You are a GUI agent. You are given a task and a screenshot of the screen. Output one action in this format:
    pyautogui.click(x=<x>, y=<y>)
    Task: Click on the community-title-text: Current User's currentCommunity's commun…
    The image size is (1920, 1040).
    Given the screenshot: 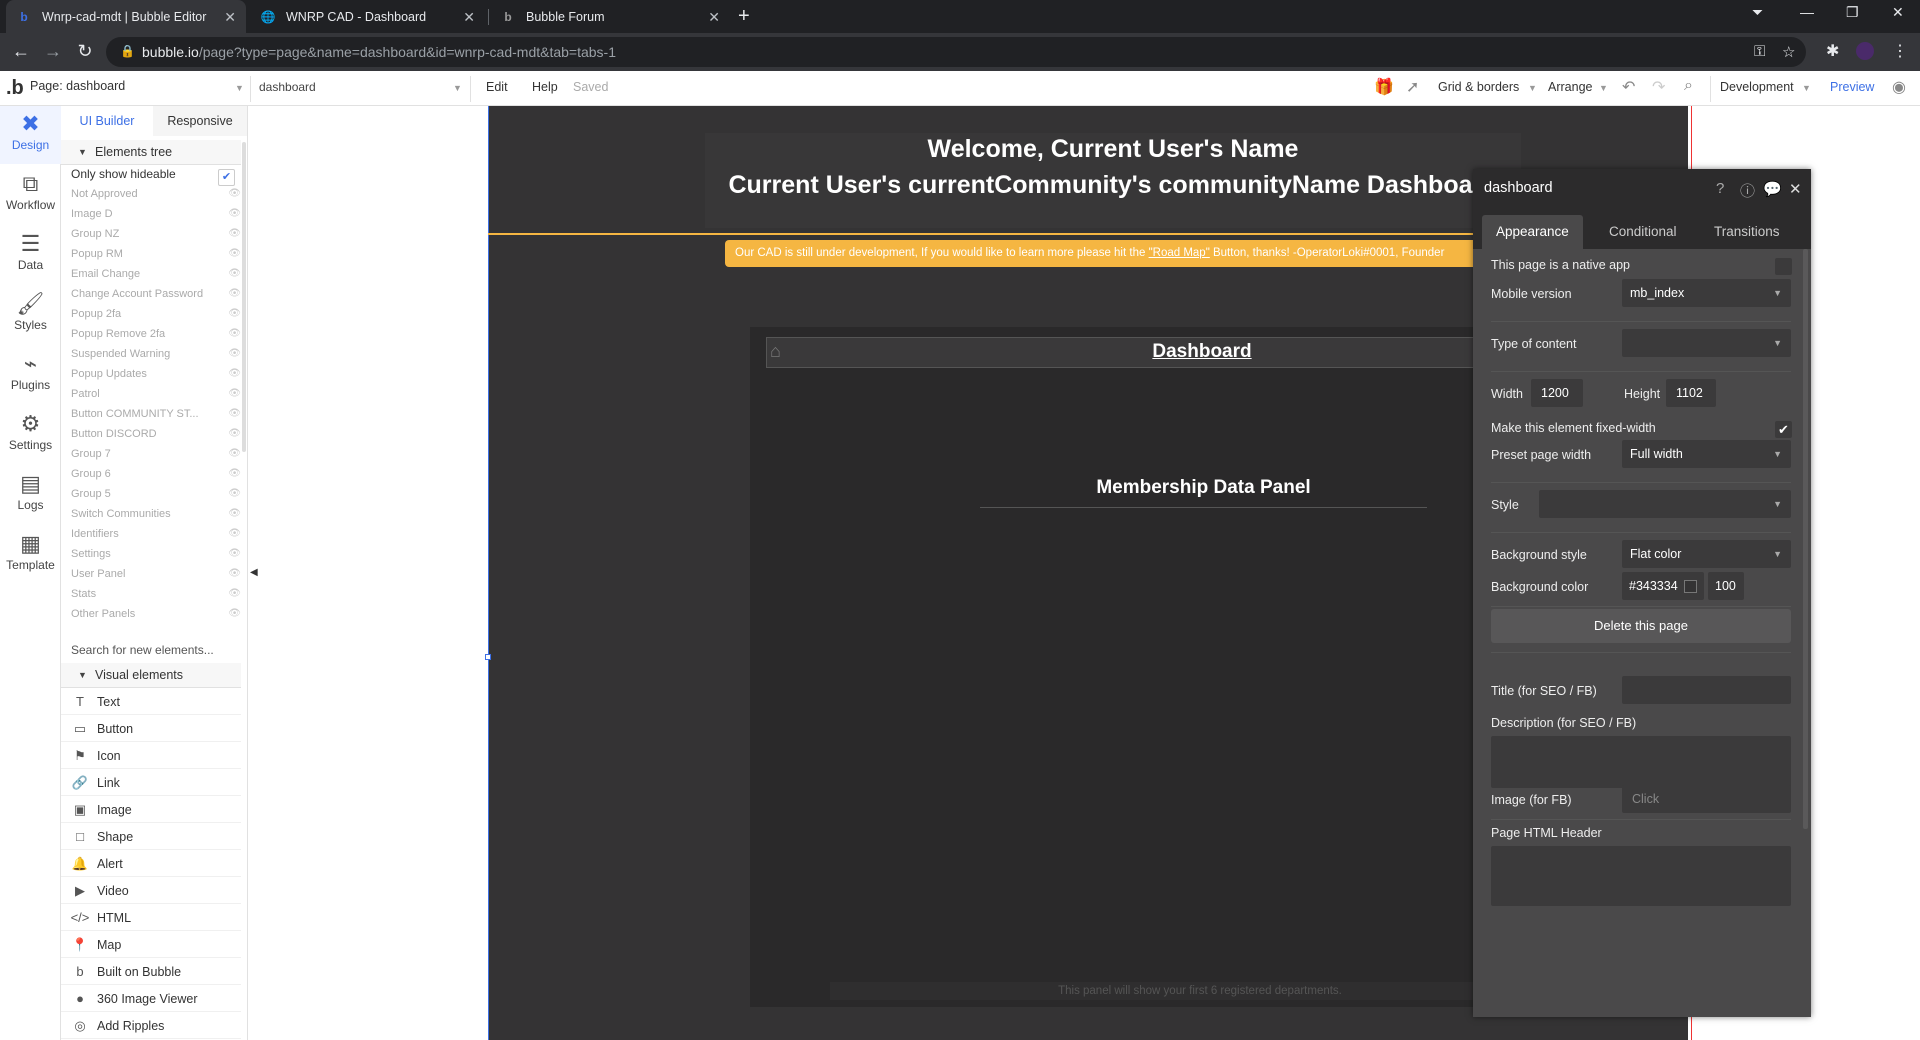 What is the action you would take?
    pyautogui.click(x=1113, y=185)
    